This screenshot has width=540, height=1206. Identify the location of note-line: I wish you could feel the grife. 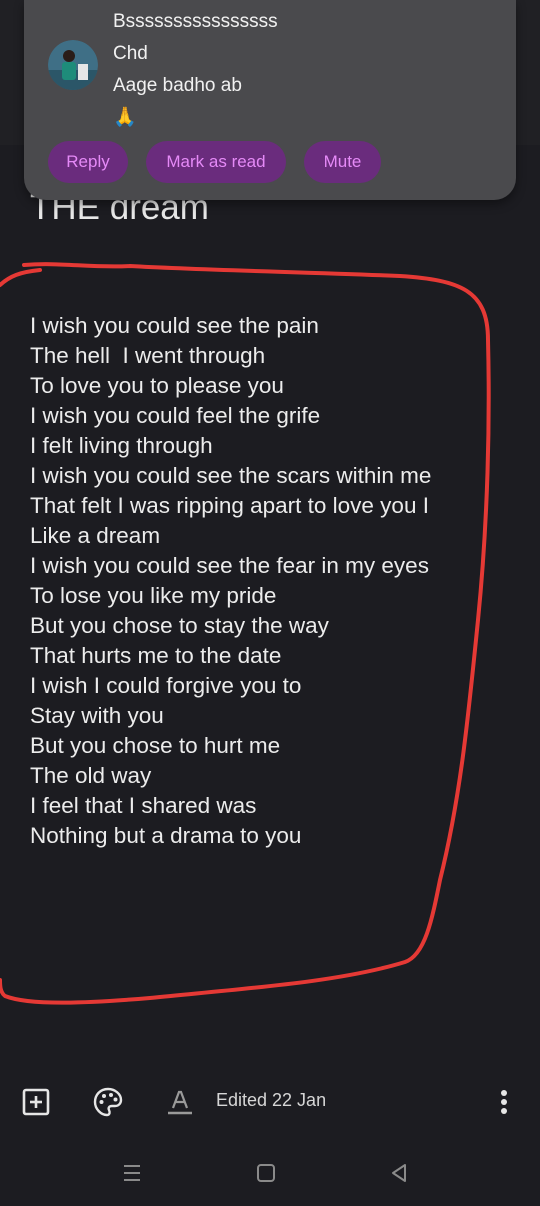
(175, 415).